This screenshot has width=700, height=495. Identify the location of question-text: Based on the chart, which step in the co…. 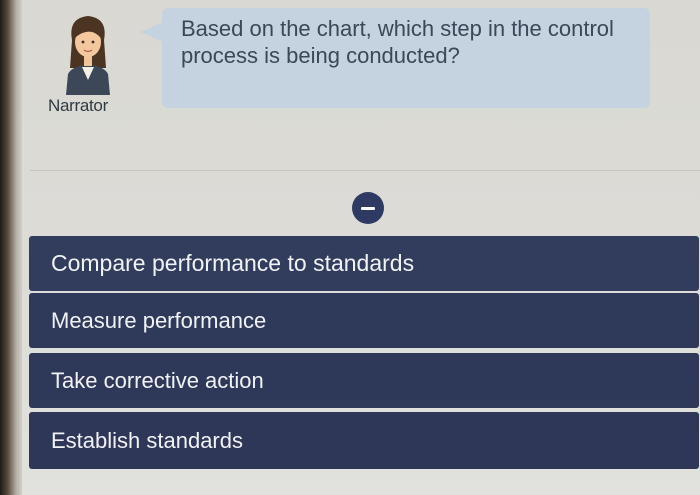
(397, 42).